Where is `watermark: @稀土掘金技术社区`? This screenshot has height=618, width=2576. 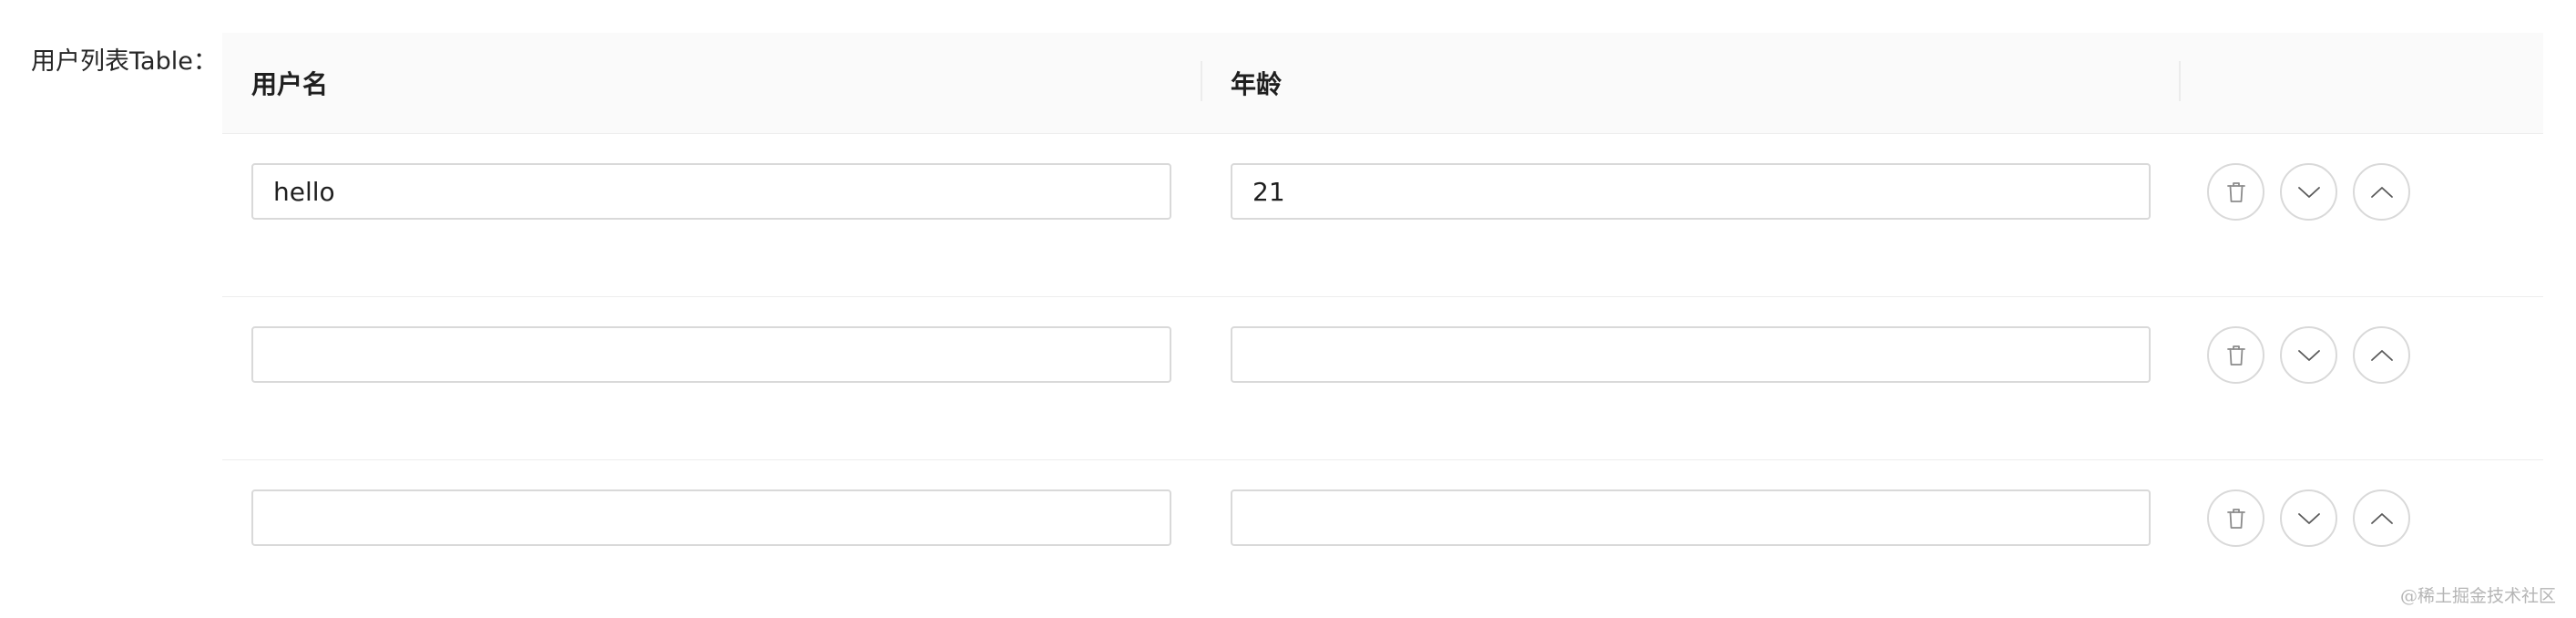 watermark: @稀土掘金技术社区 is located at coordinates (2477, 596).